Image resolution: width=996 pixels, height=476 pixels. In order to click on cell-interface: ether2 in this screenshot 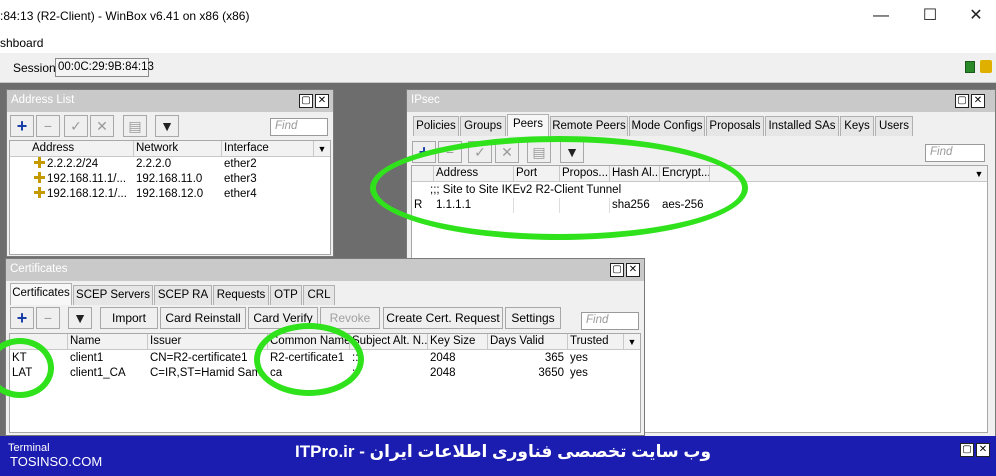, I will do `click(240, 164)`.